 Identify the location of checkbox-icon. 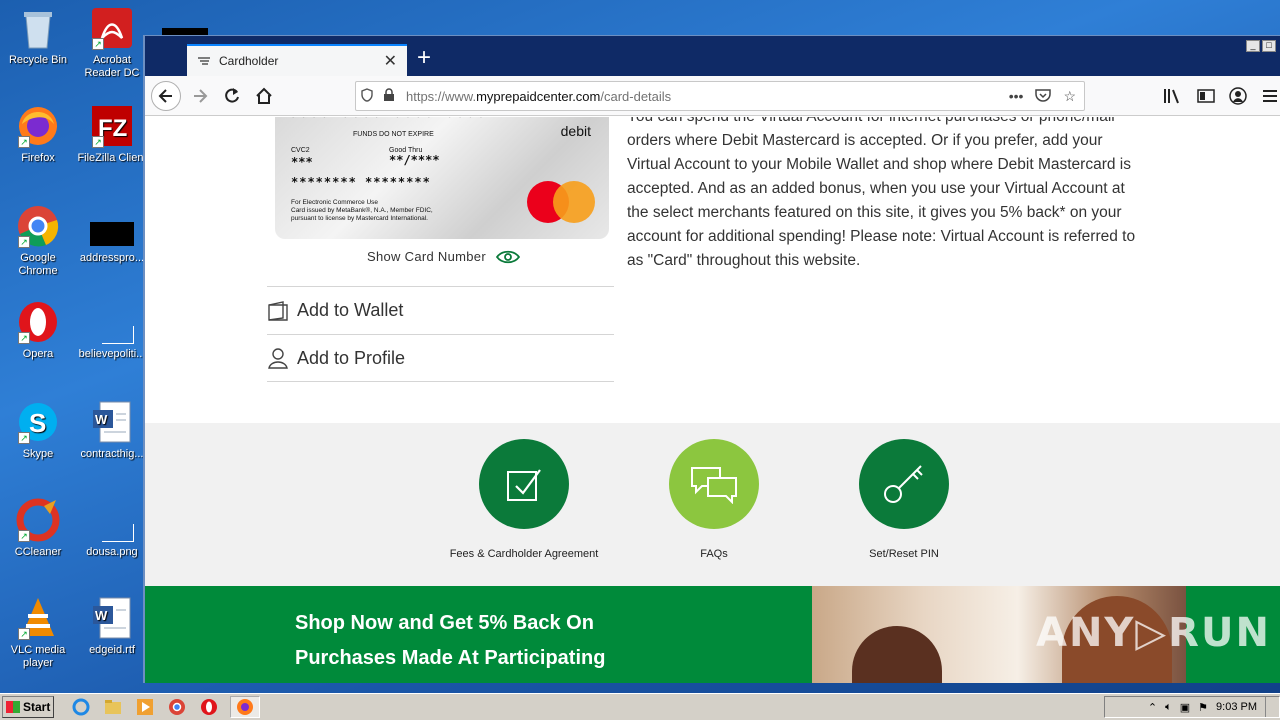
(524, 485).